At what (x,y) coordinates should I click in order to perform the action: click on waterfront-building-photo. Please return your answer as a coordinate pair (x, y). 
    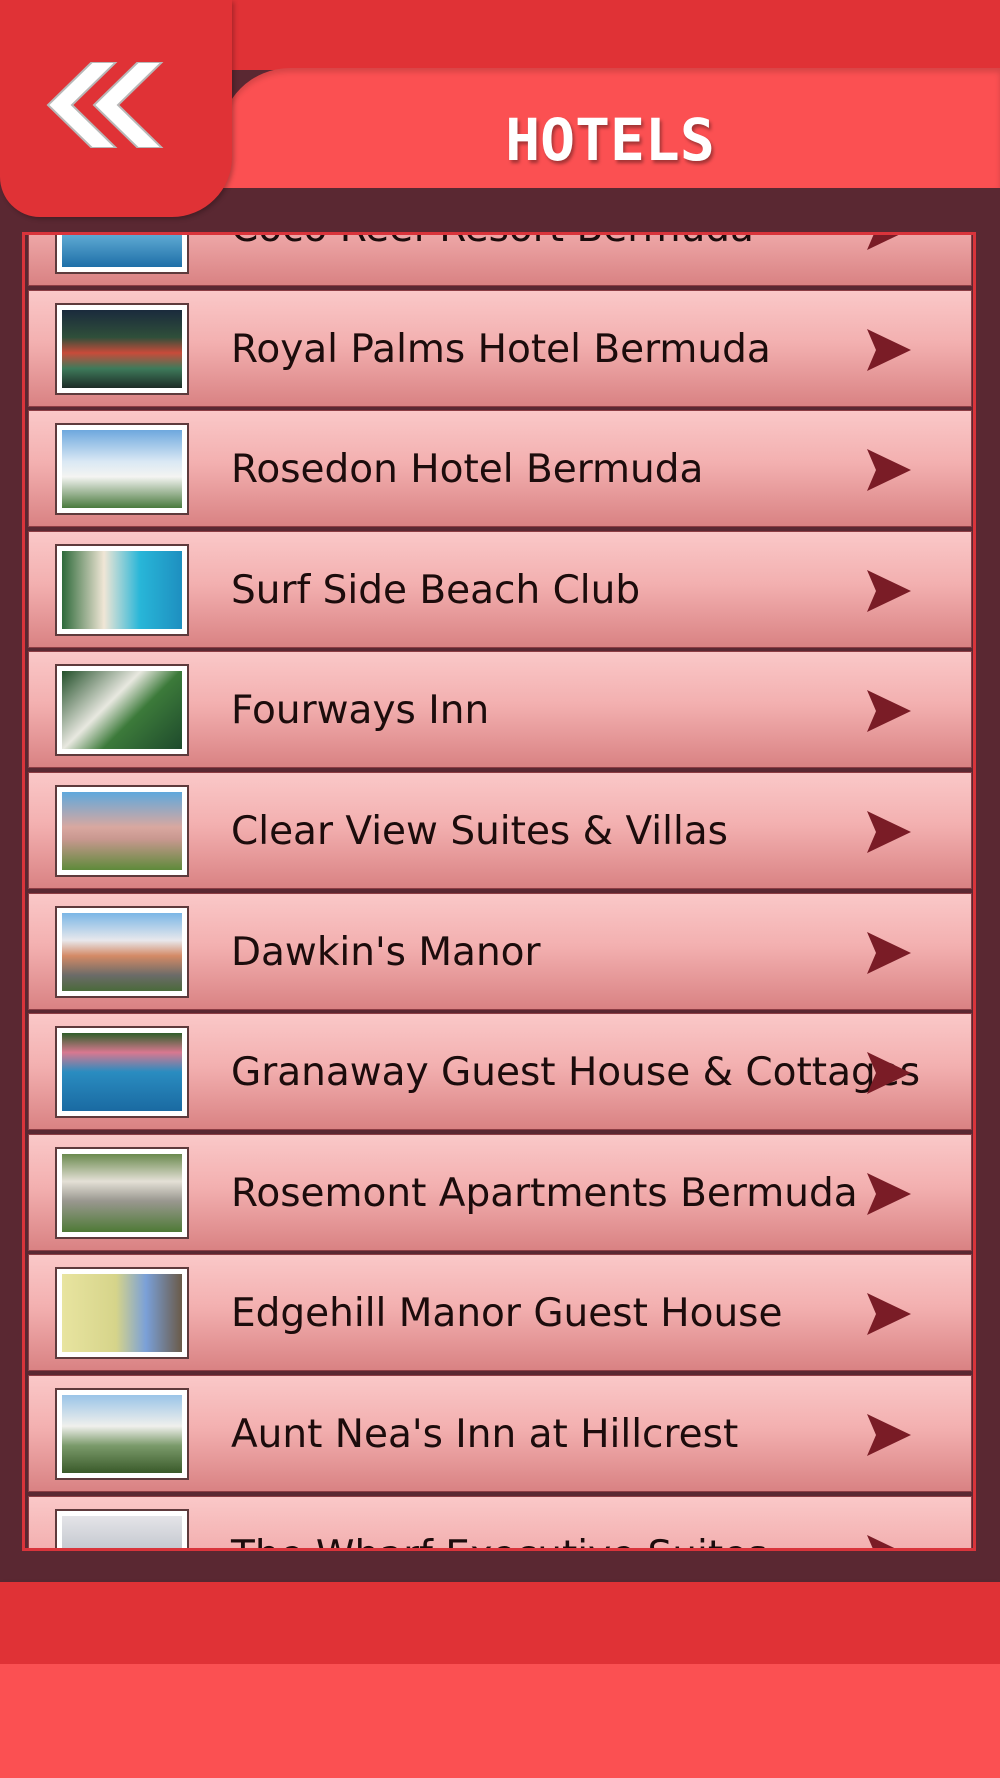
    Looking at the image, I should click on (122, 1531).